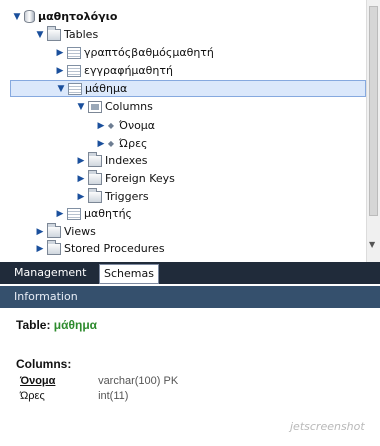  Describe the element at coordinates (188, 88) in the screenshot. I see `tree-node-table-selected: ▼ μάθημα` at that location.